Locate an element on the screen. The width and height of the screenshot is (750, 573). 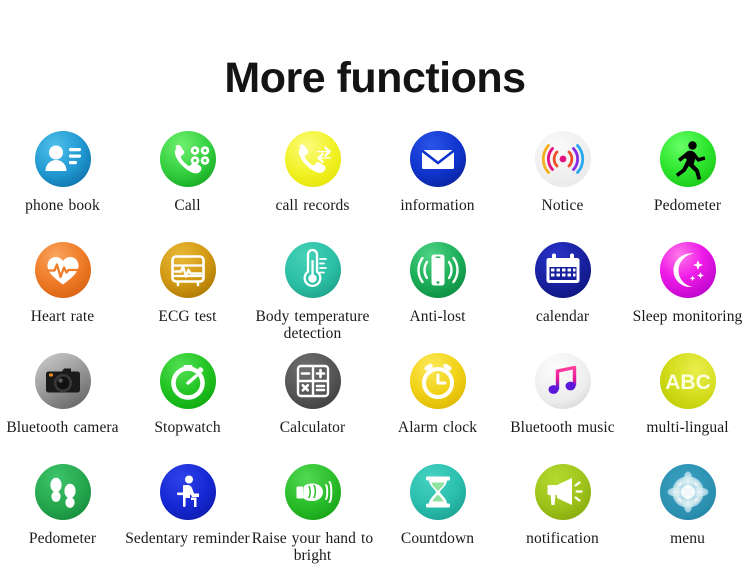
function-label: multi-lingual is located at coordinates (687, 427).